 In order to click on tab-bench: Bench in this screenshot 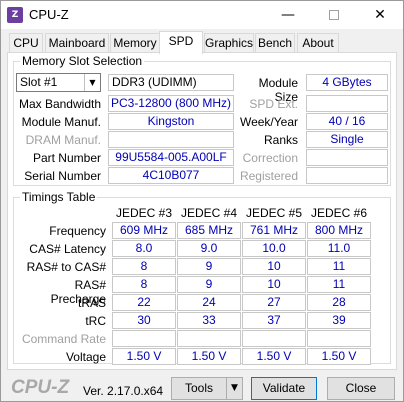, I will do `click(275, 43)`.